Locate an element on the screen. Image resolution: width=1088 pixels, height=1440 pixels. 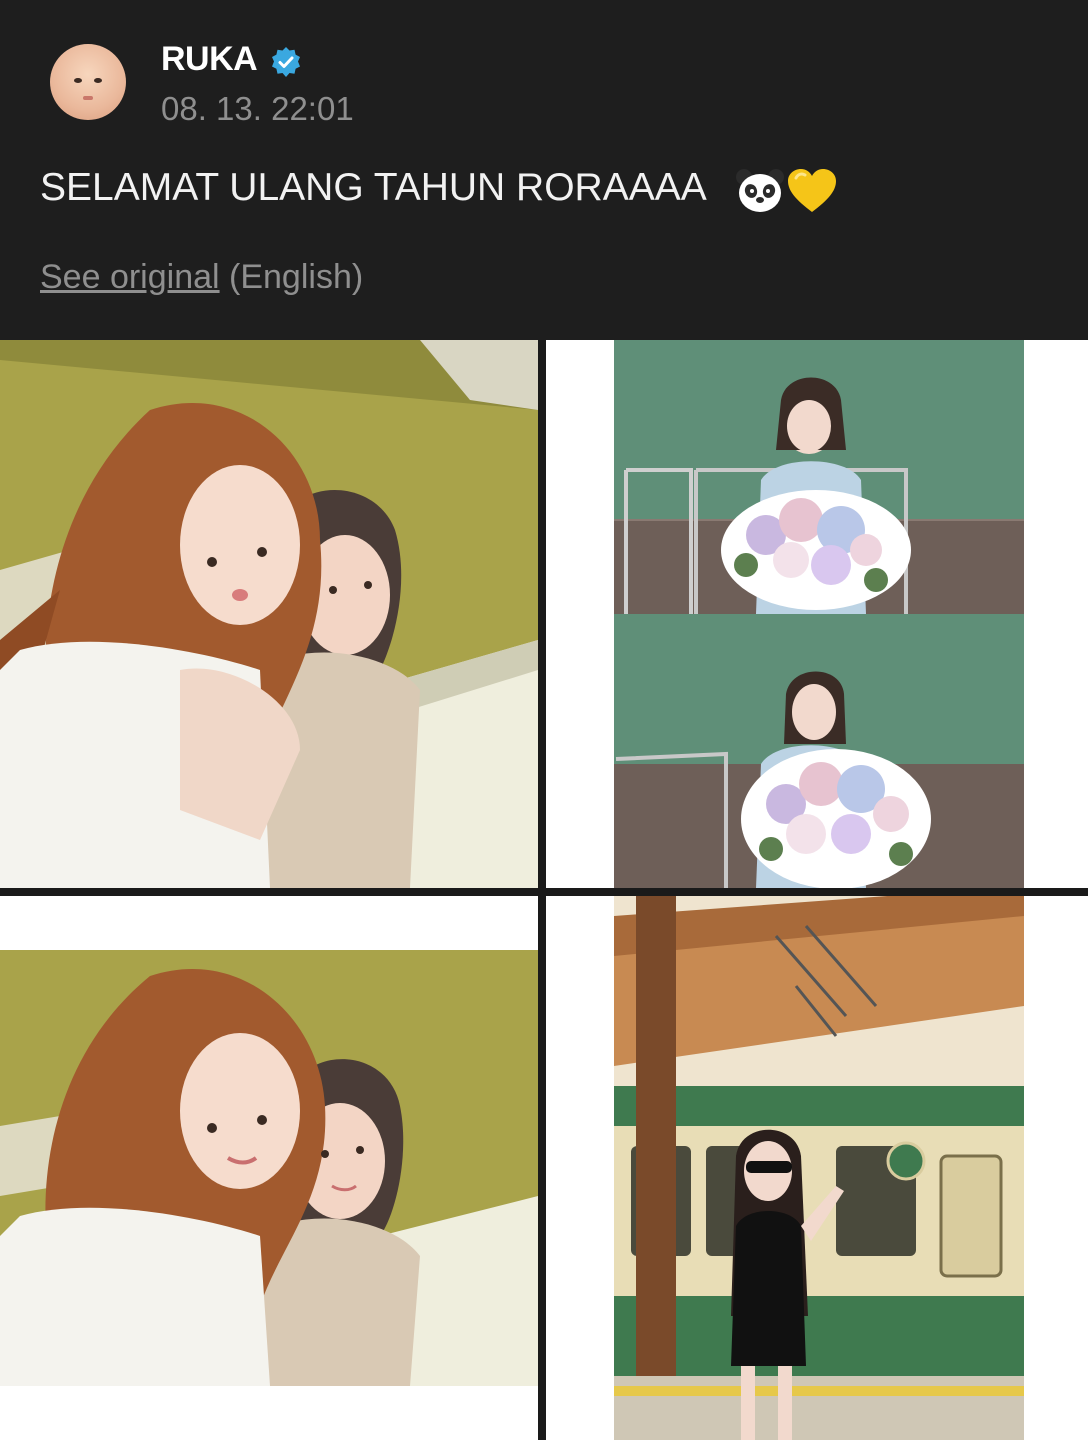
photo-bouquet-top is located at coordinates (817, 477).